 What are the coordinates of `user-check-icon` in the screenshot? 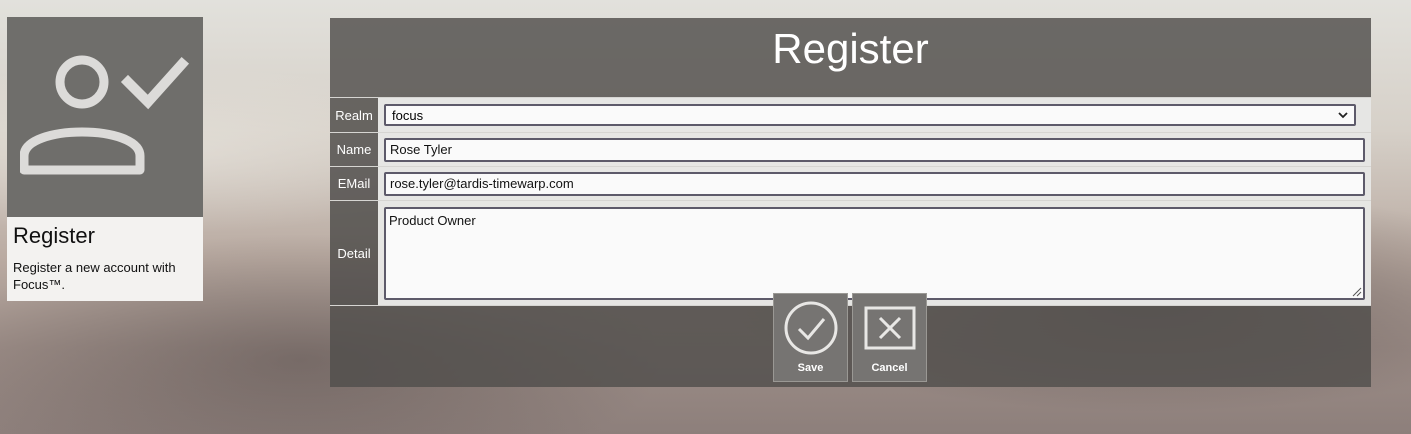 It's located at (105, 115).